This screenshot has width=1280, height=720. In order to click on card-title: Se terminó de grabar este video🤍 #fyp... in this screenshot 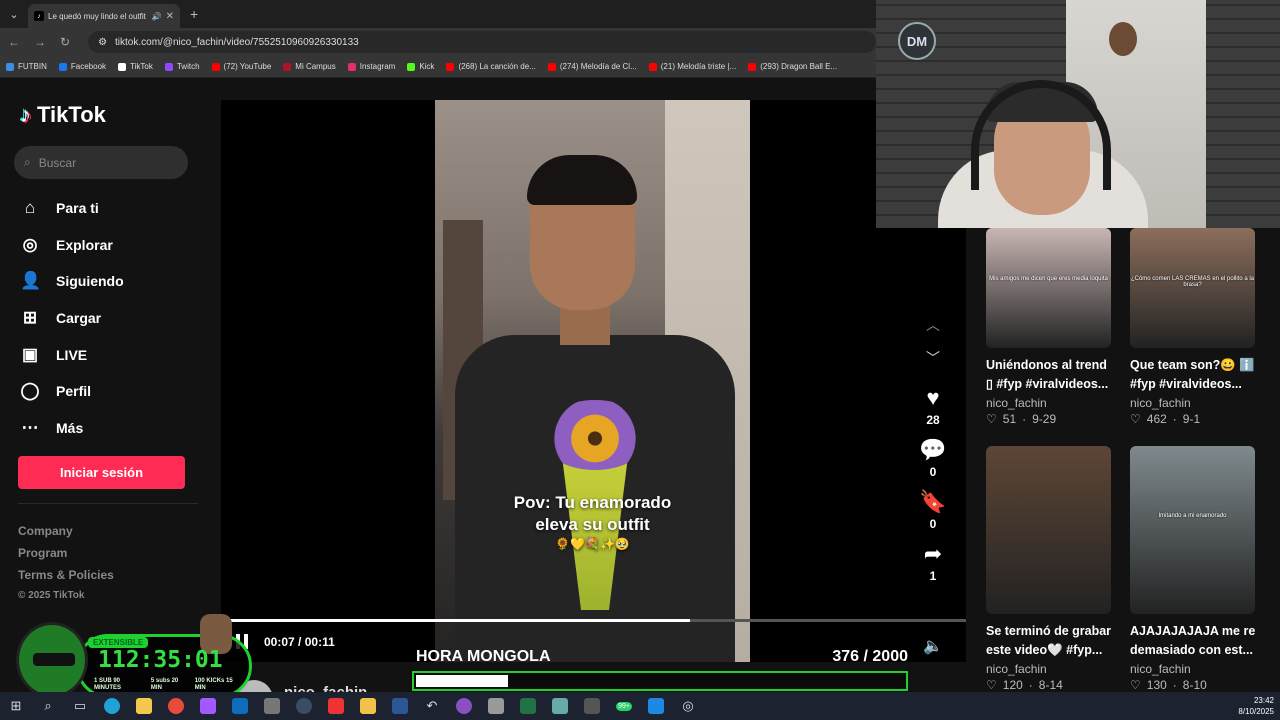, I will do `click(1049, 641)`.